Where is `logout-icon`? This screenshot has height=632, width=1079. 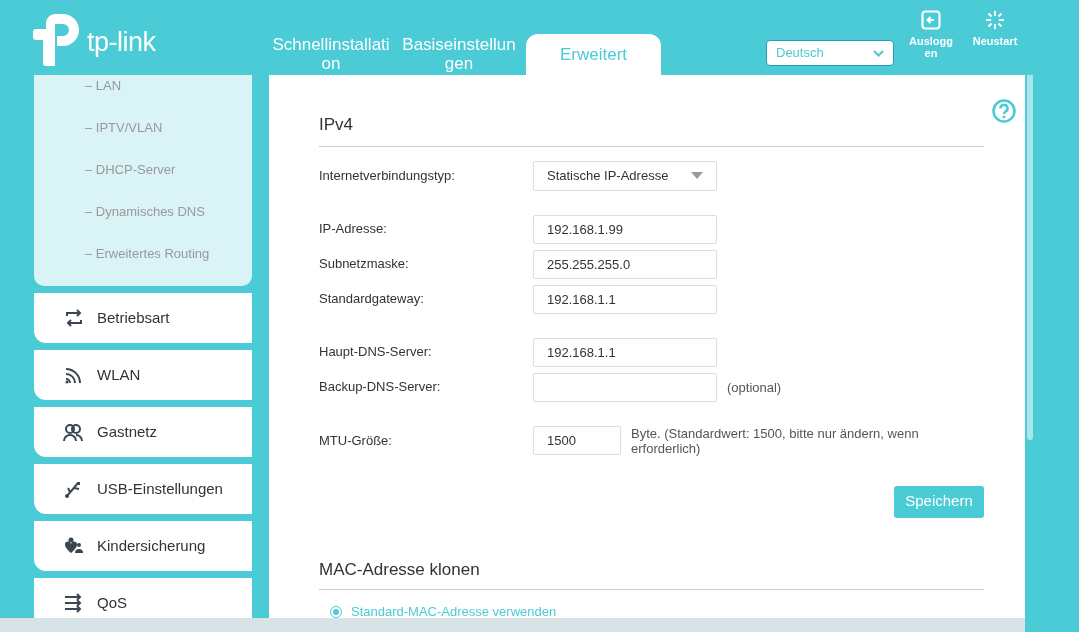 logout-icon is located at coordinates (931, 20).